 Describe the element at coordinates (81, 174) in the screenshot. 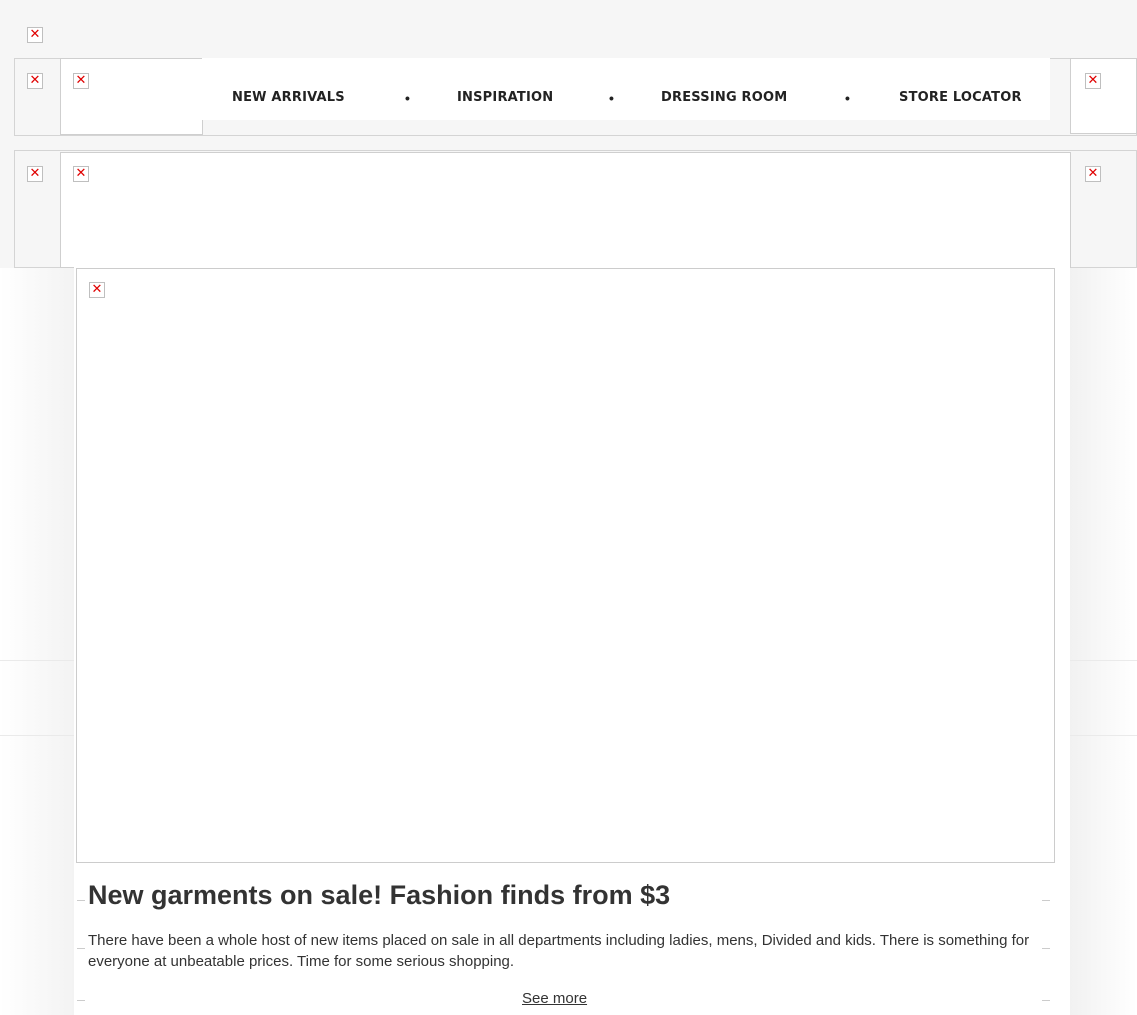

I see `banner-broken-image-icon: ✕` at that location.